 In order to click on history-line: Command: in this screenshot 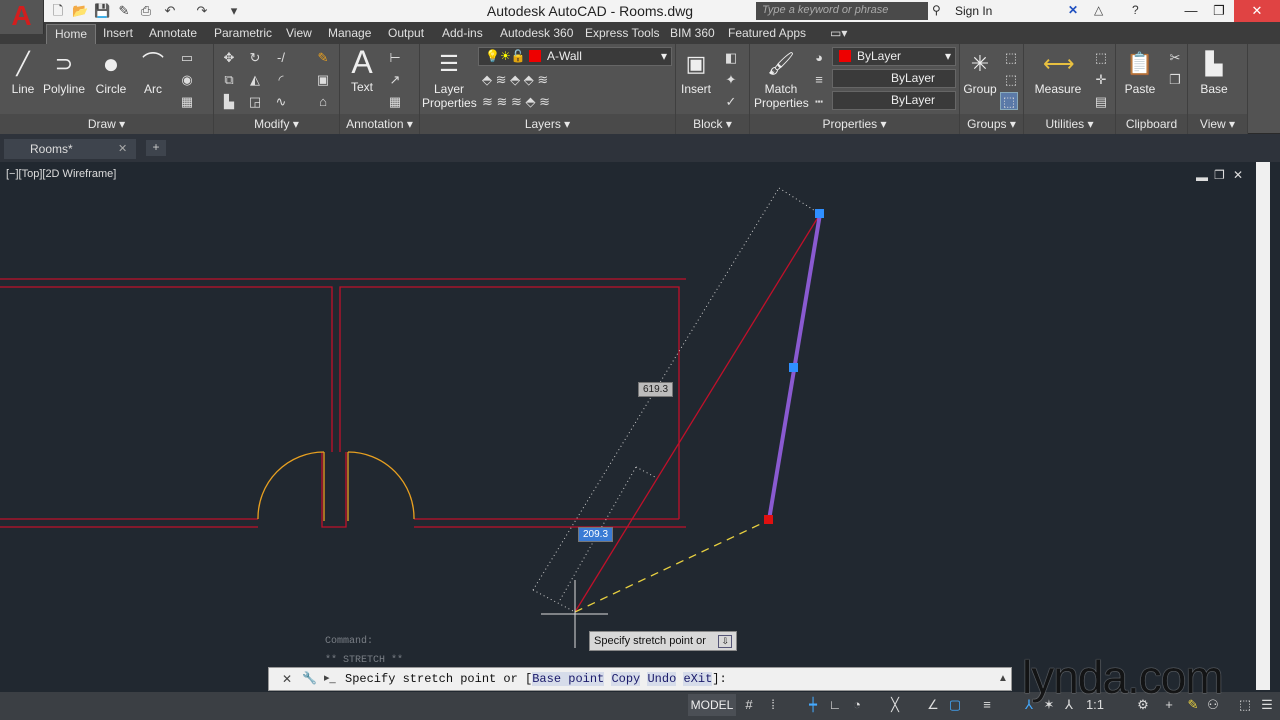, I will do `click(349, 641)`.